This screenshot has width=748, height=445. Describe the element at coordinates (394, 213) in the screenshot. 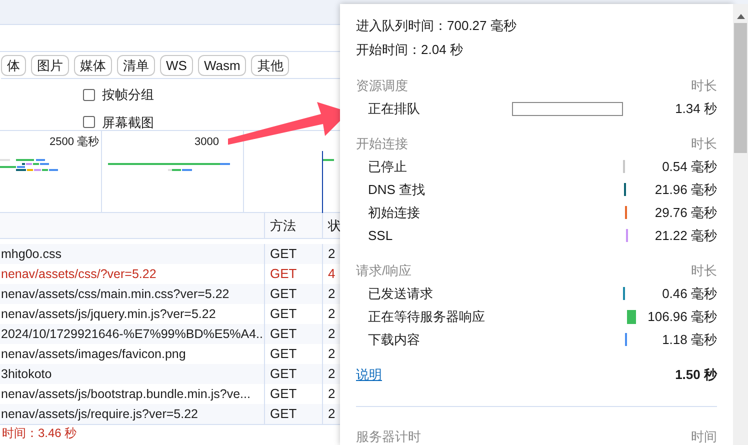

I see `timing-label: 初始连接` at that location.